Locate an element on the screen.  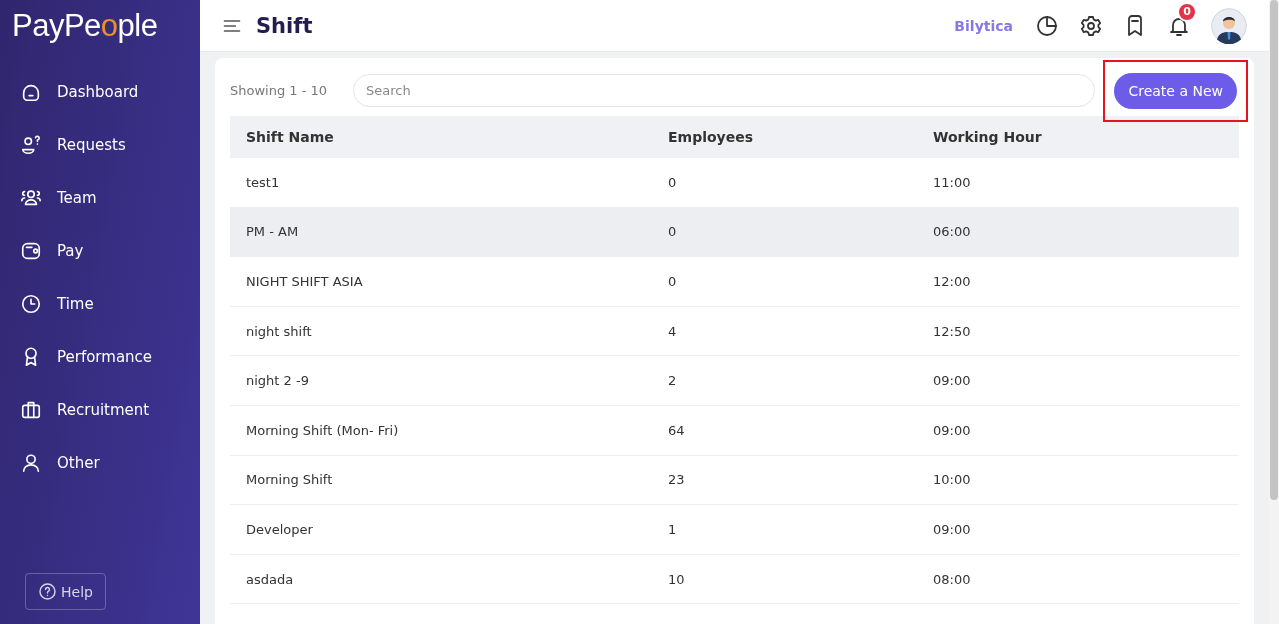
help-button: Help is located at coordinates (65, 591).